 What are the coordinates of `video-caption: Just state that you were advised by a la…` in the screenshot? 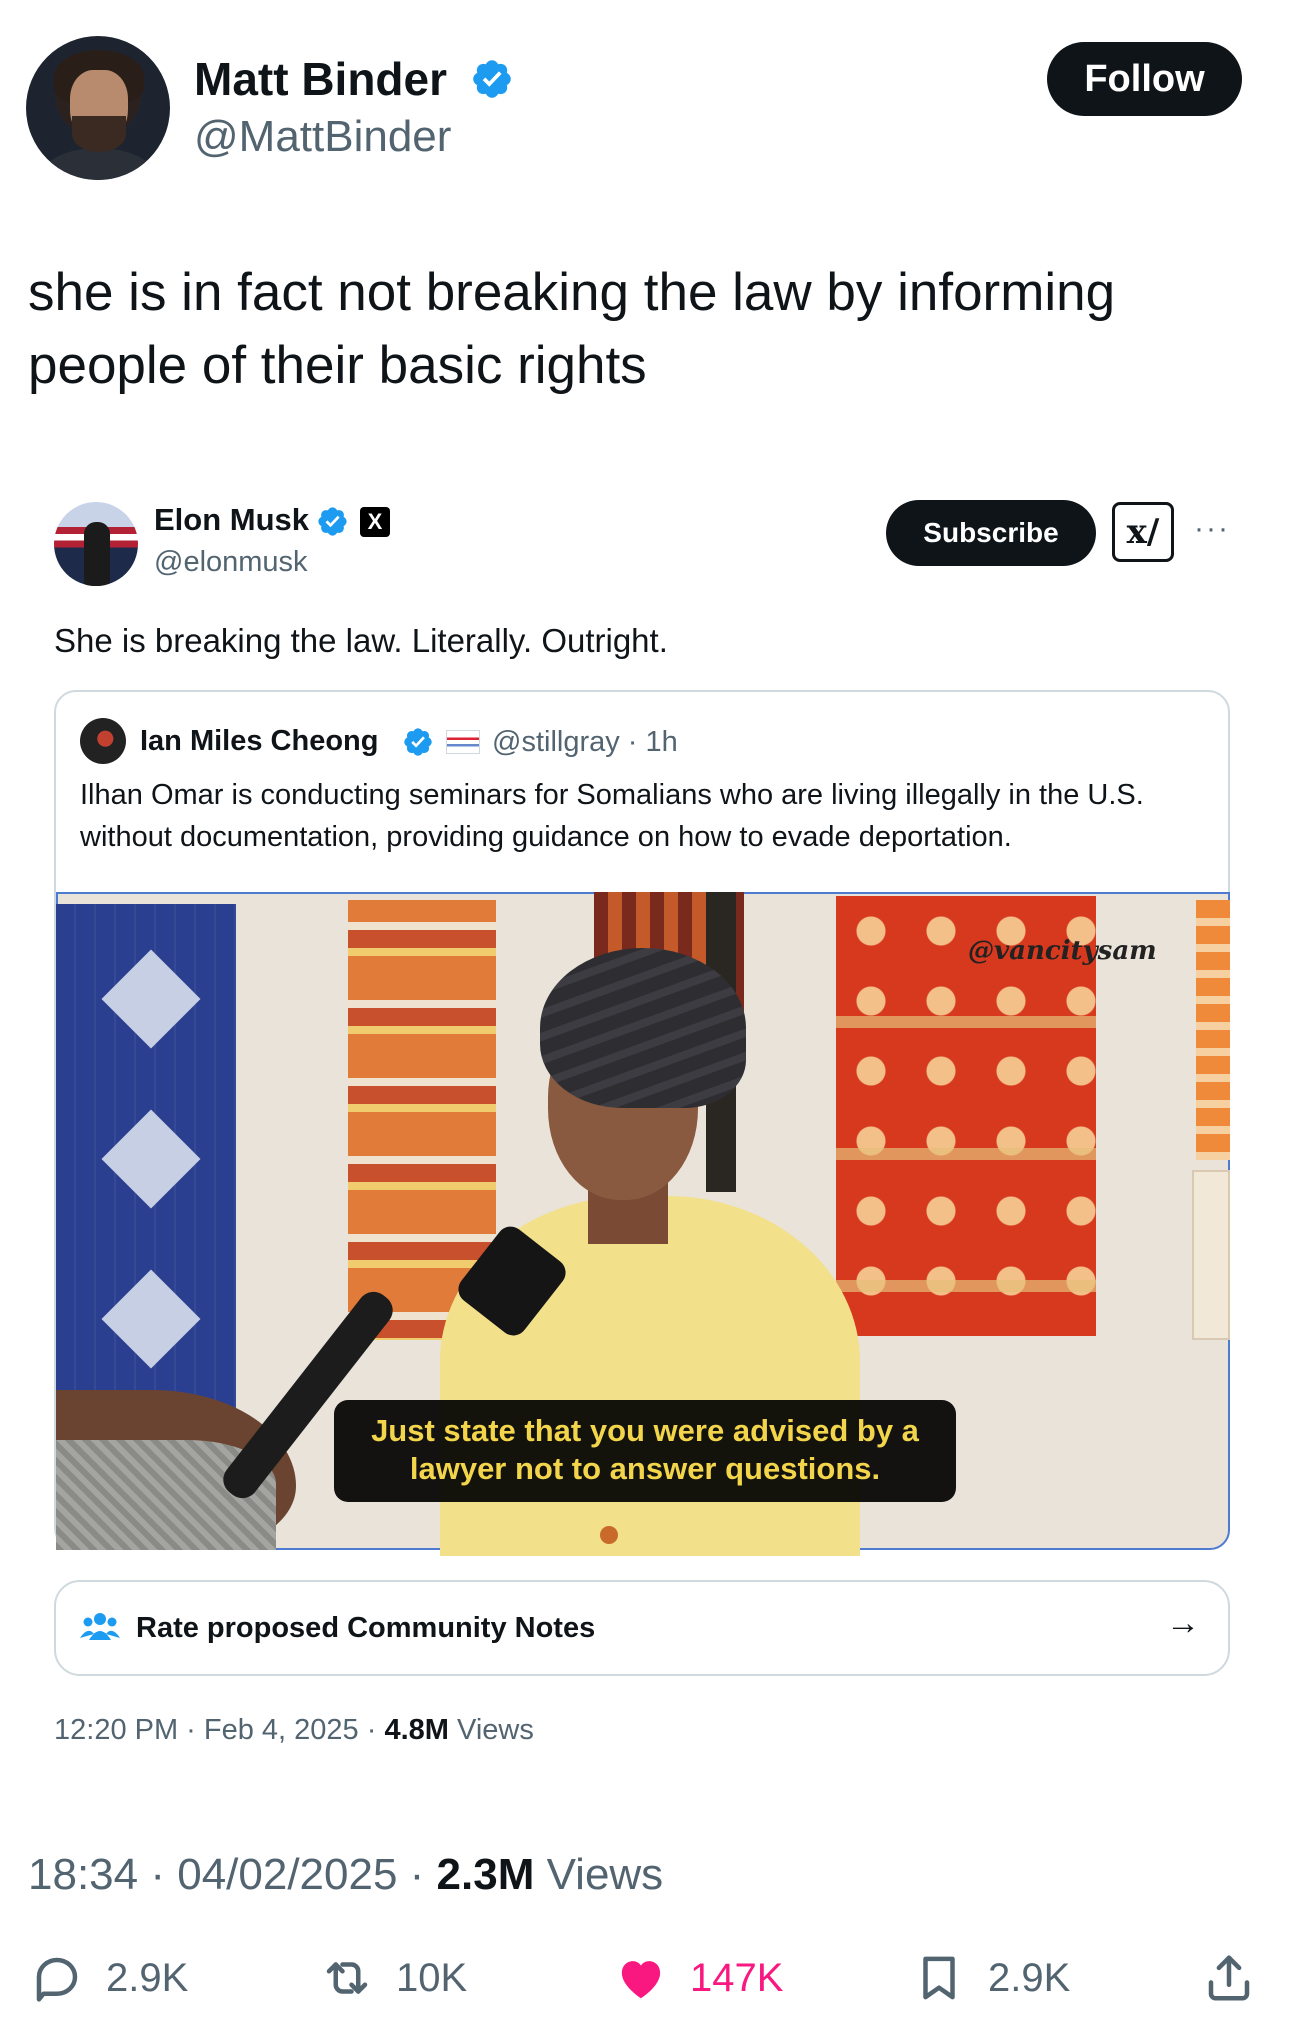 It's located at (645, 1451).